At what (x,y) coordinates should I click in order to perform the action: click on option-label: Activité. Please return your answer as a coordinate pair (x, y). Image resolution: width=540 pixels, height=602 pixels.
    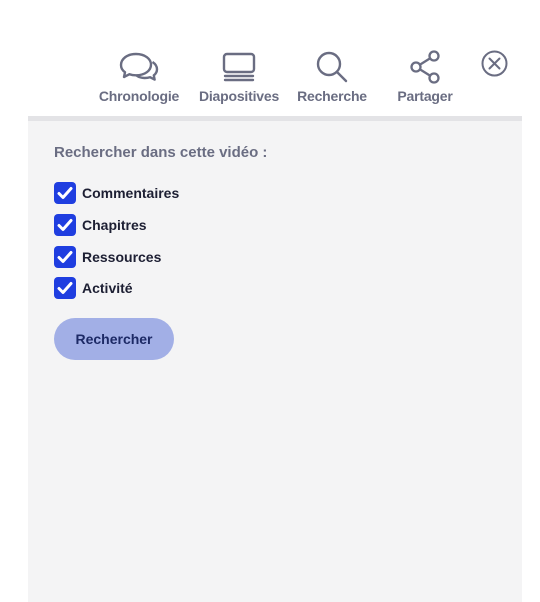
    Looking at the image, I should click on (107, 288).